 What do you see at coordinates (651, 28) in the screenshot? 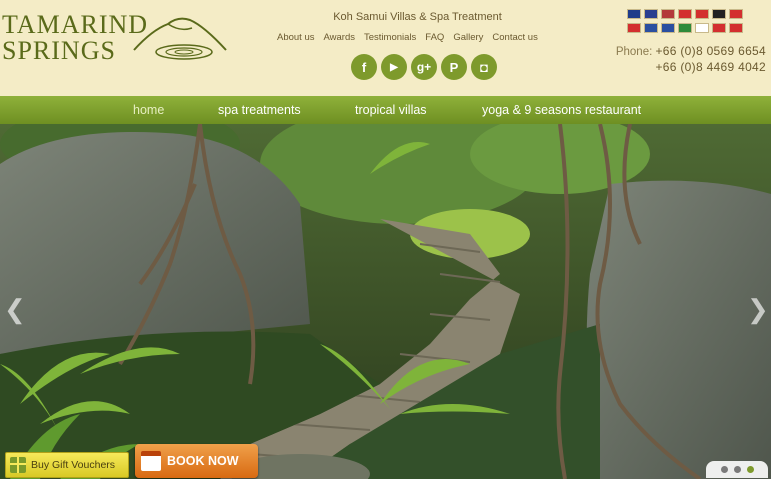
I see `flag-france` at bounding box center [651, 28].